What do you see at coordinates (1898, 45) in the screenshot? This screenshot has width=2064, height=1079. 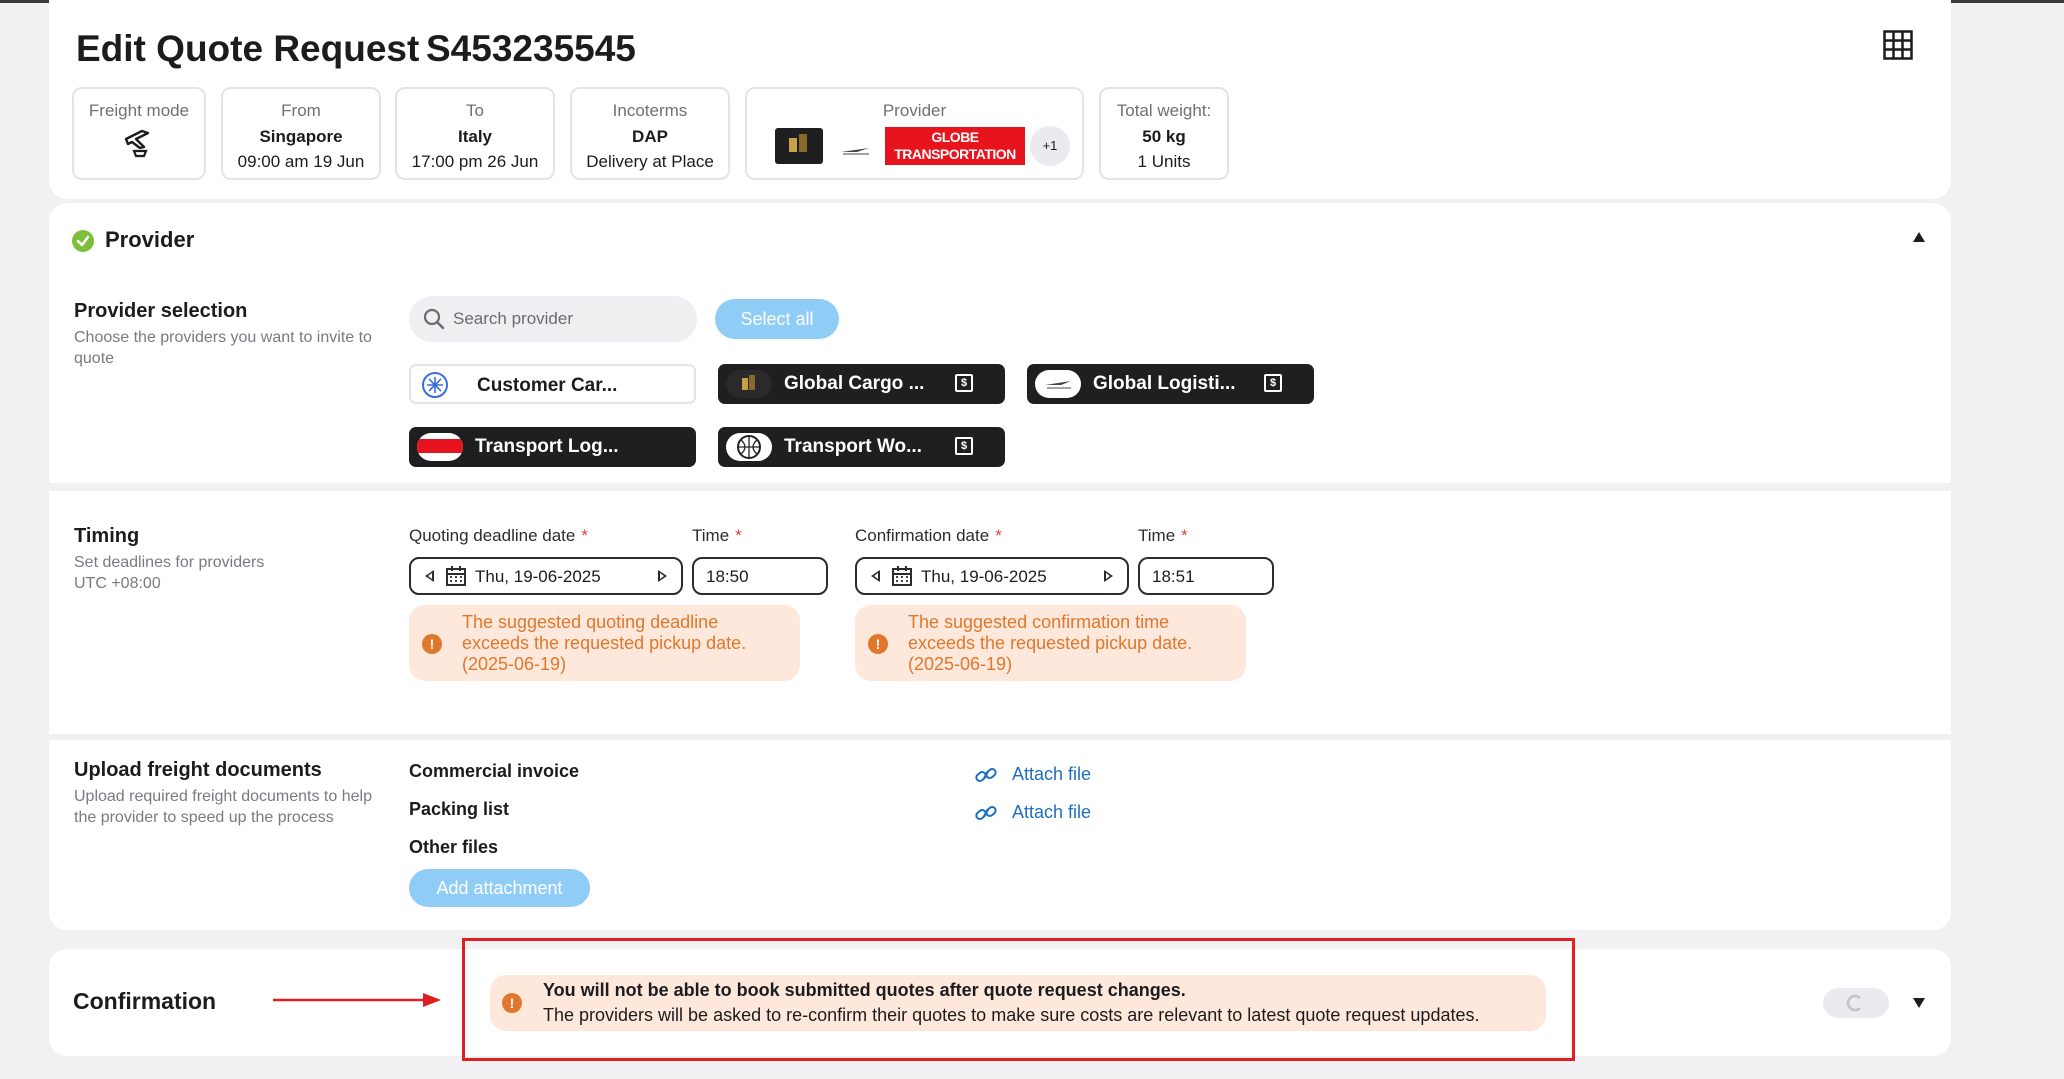 I see `grid-view-icon` at bounding box center [1898, 45].